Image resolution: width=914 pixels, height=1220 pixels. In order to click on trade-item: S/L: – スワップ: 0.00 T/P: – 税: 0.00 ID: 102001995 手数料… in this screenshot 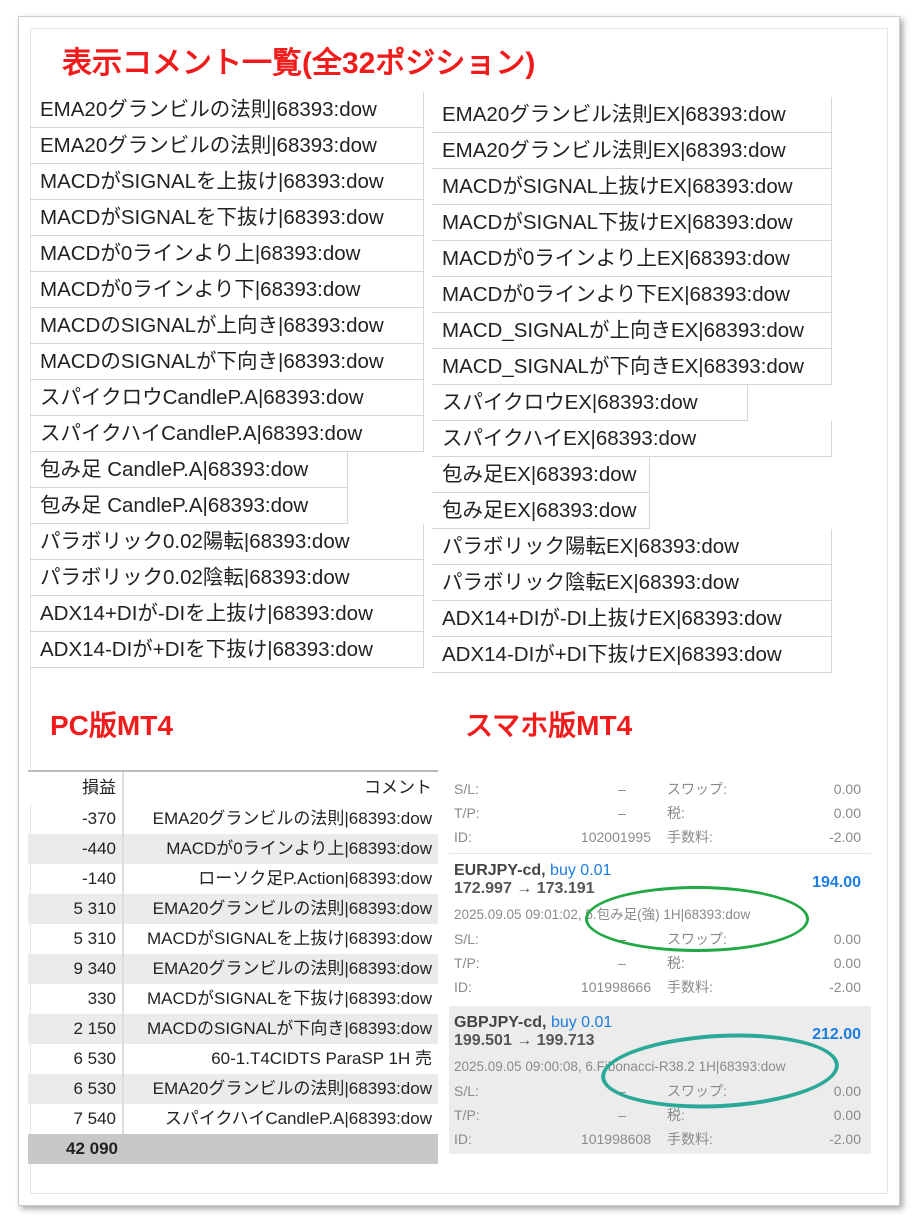, I will do `click(660, 812)`.